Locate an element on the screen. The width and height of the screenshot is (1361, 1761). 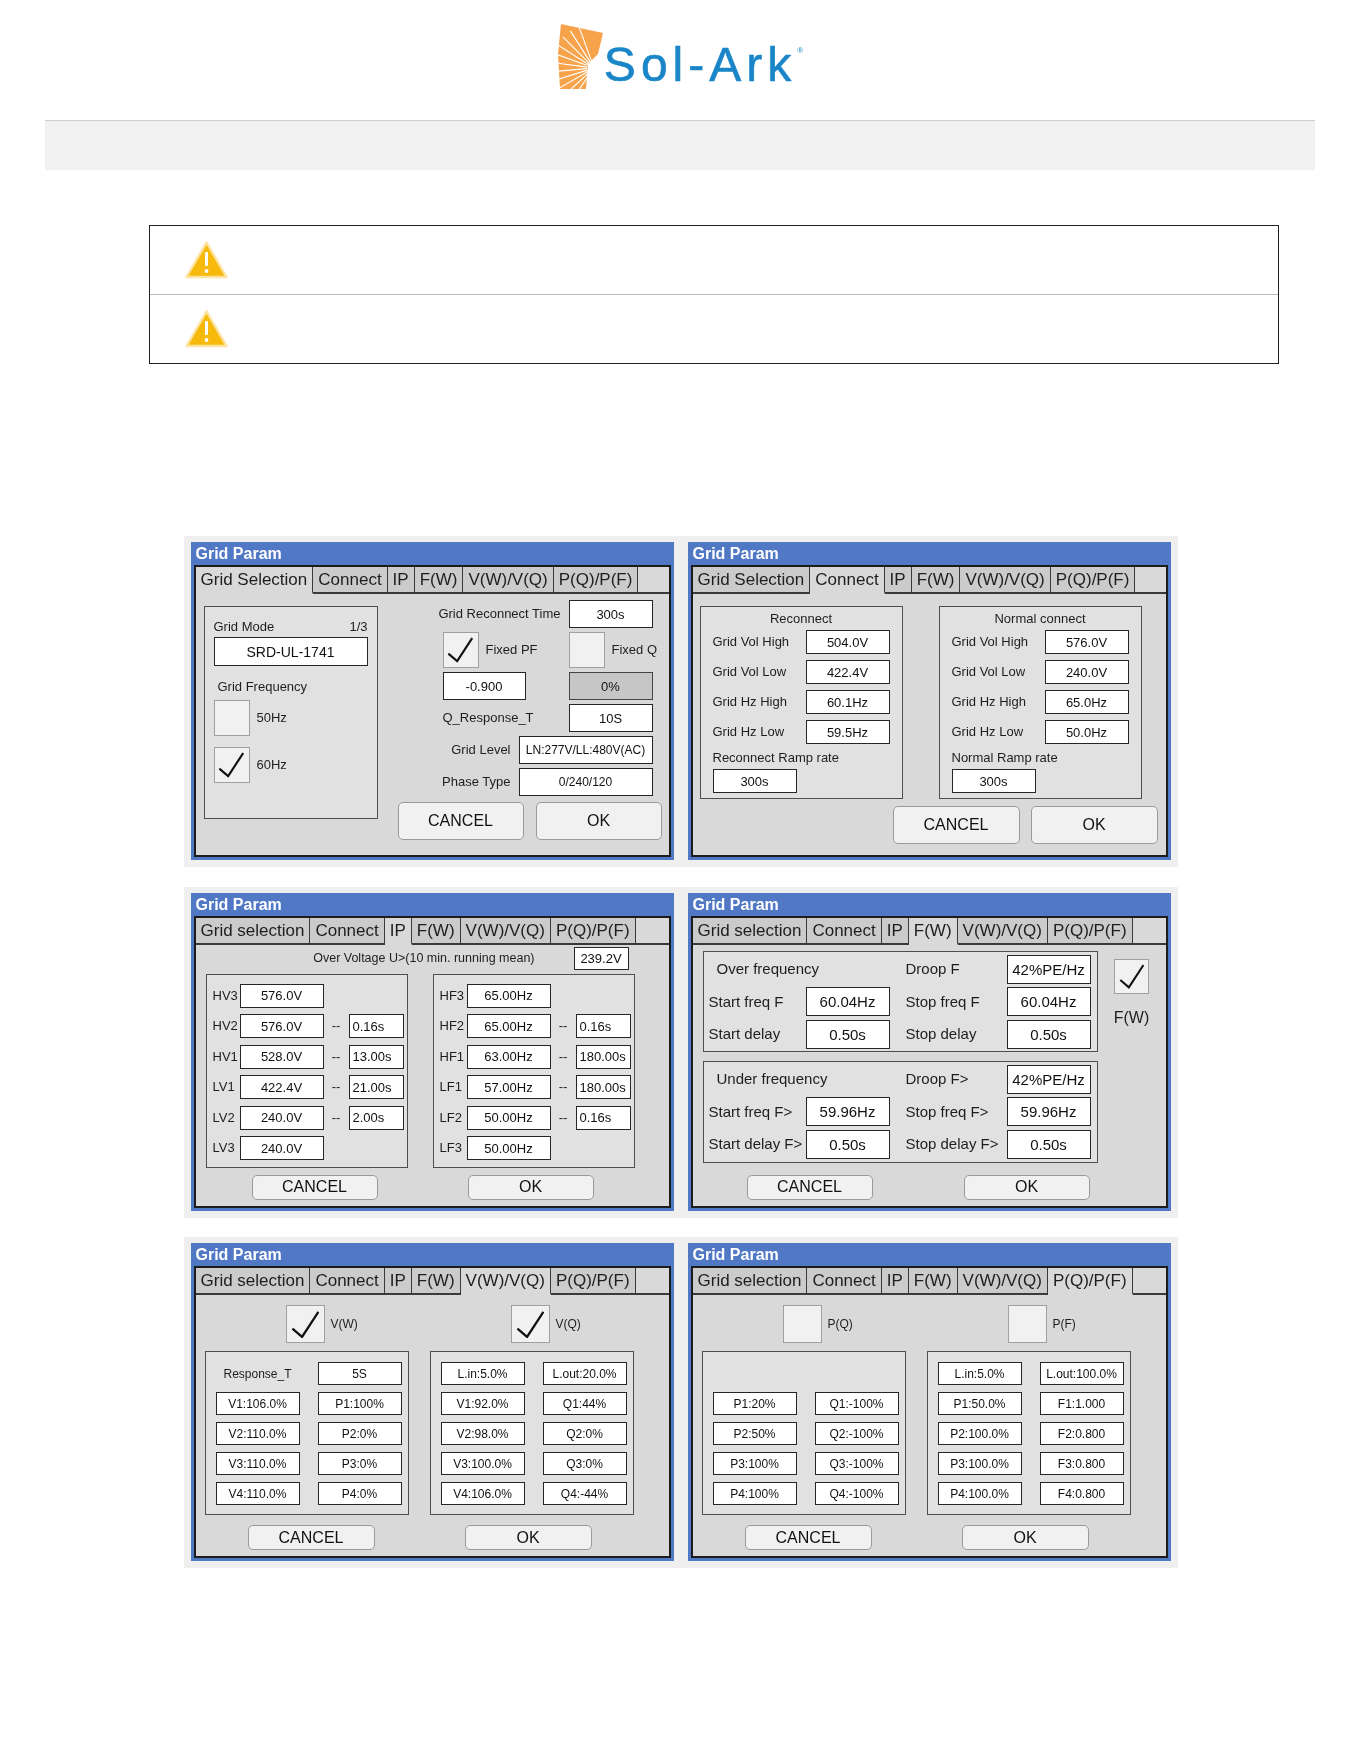
input-field: L.in:5.0% is located at coordinates (979, 1373).